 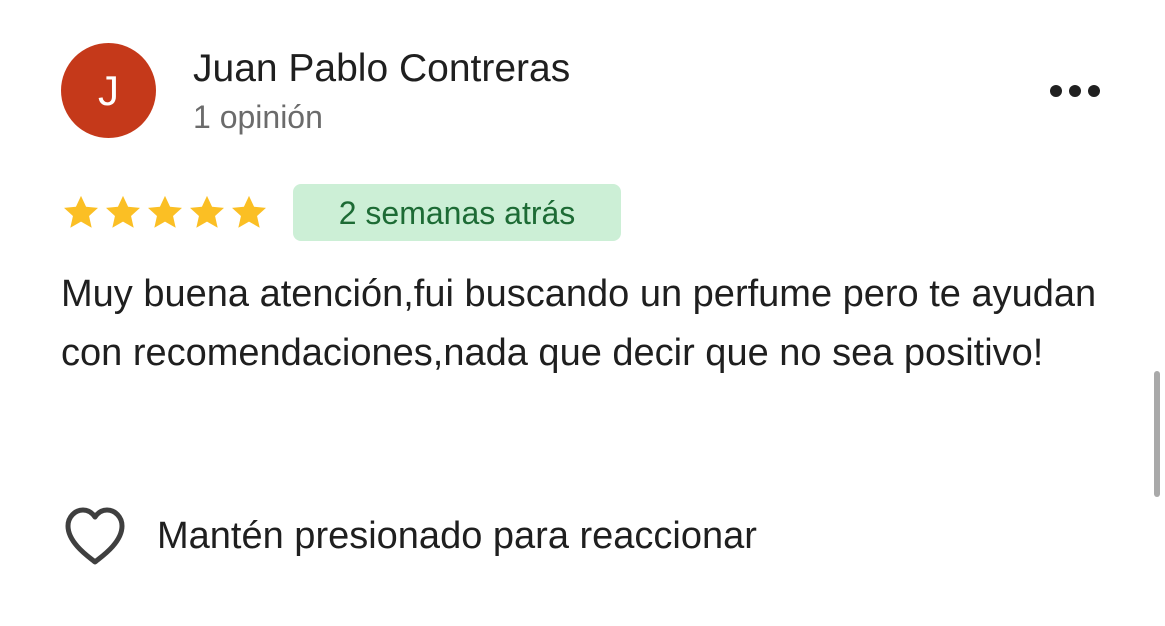 I want to click on review-age-badge: 2 semanas atrás, so click(x=457, y=212).